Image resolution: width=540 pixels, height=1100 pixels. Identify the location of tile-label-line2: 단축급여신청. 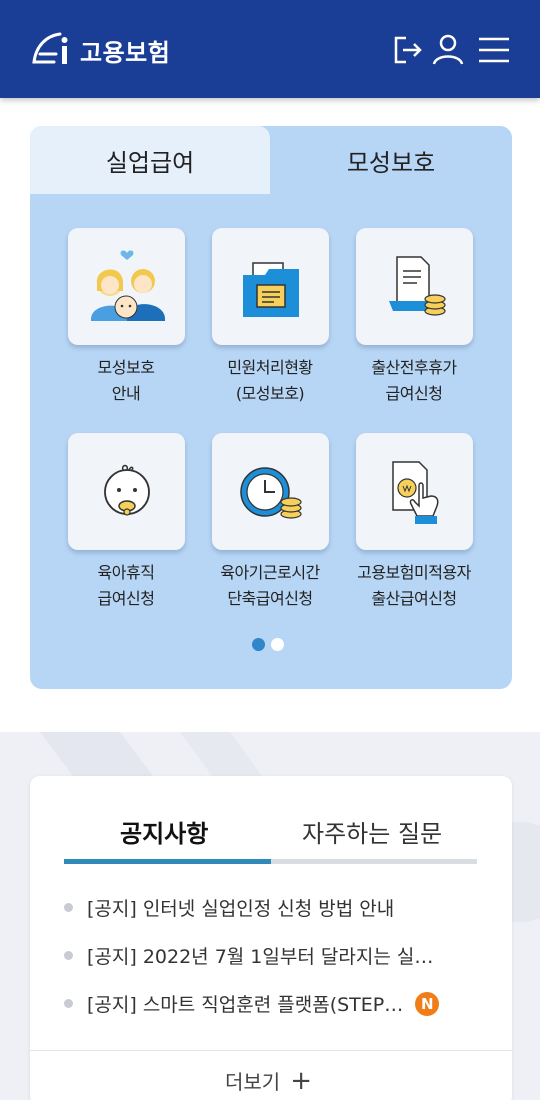
(270, 598).